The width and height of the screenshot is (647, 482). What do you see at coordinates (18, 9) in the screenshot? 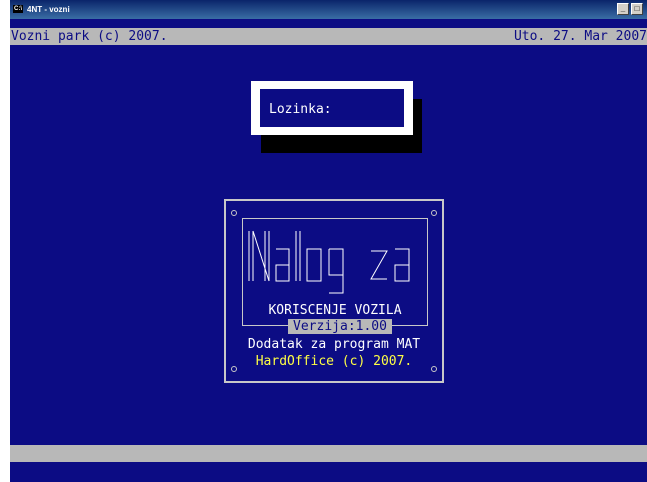
I see `console-app-icon: C:\` at bounding box center [18, 9].